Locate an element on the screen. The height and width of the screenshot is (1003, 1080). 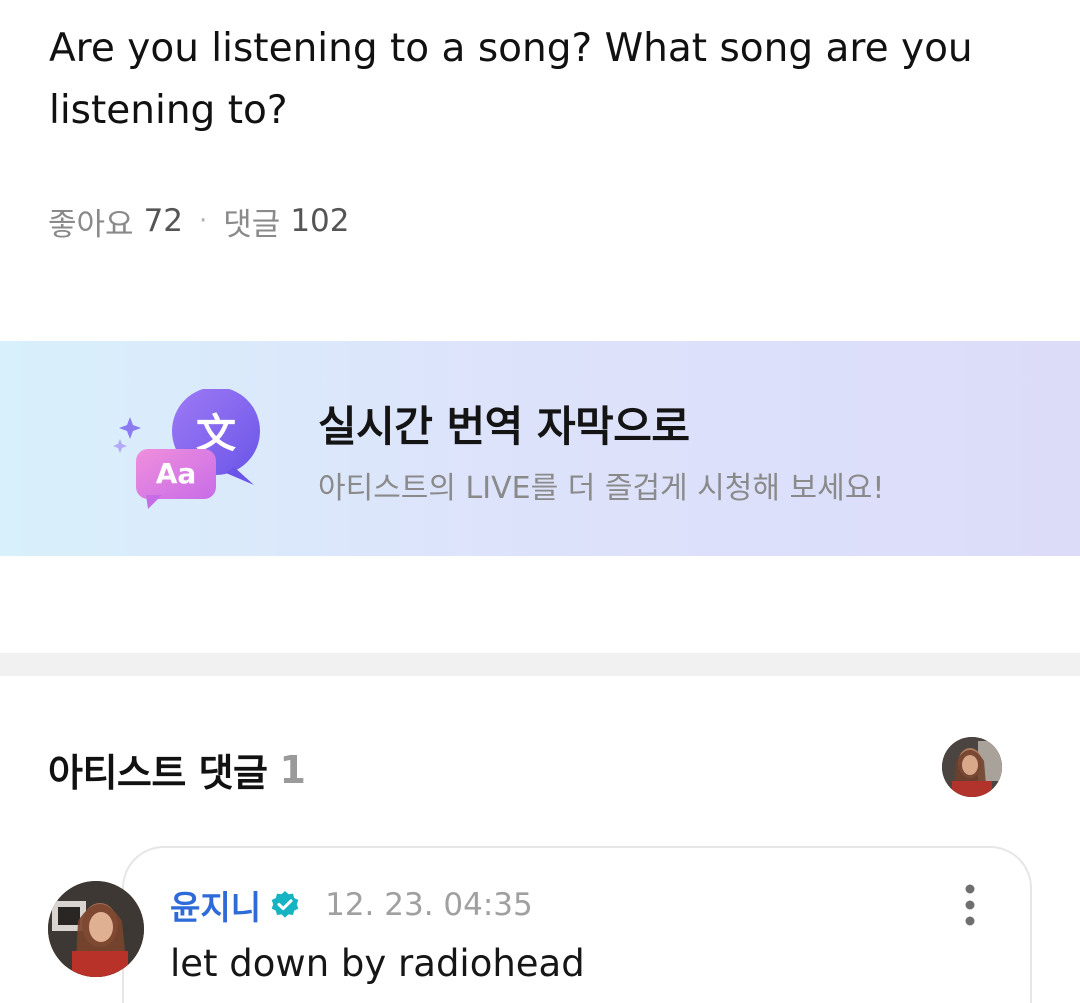
svg-text: Aa is located at coordinates (176, 473).